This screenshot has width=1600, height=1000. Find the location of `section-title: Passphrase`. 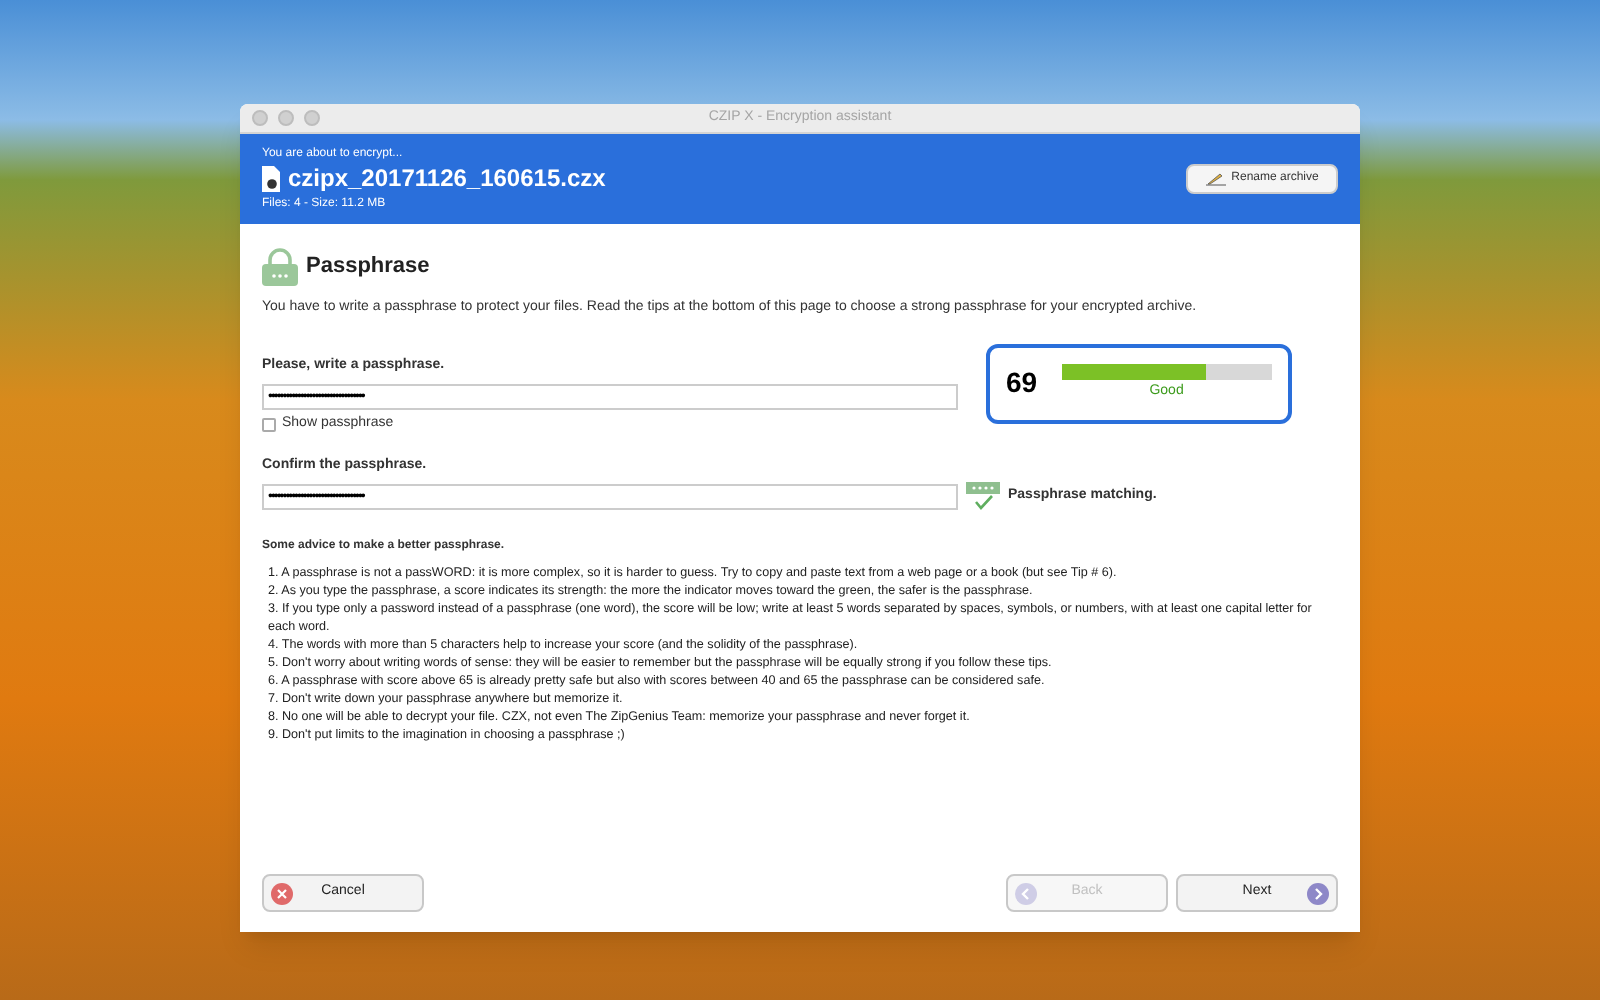

section-title: Passphrase is located at coordinates (368, 267).